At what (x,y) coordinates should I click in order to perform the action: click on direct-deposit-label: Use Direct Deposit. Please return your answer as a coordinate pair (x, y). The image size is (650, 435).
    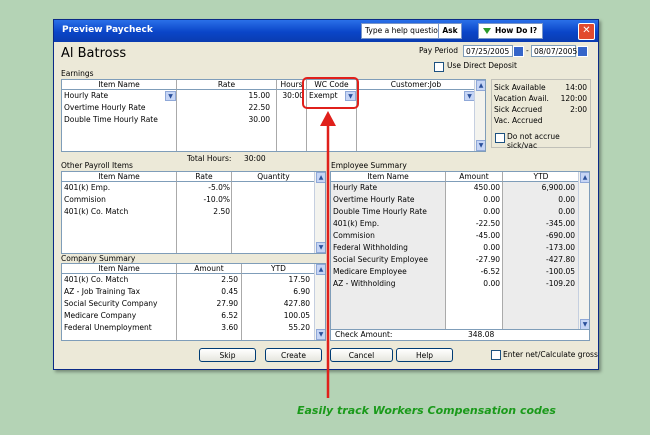
    Looking at the image, I should click on (482, 65).